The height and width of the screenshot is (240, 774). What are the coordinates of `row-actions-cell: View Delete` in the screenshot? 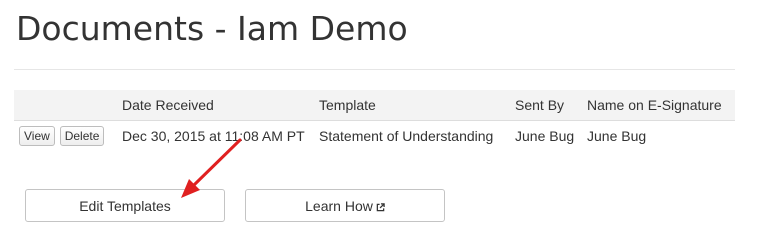 It's located at (64, 136).